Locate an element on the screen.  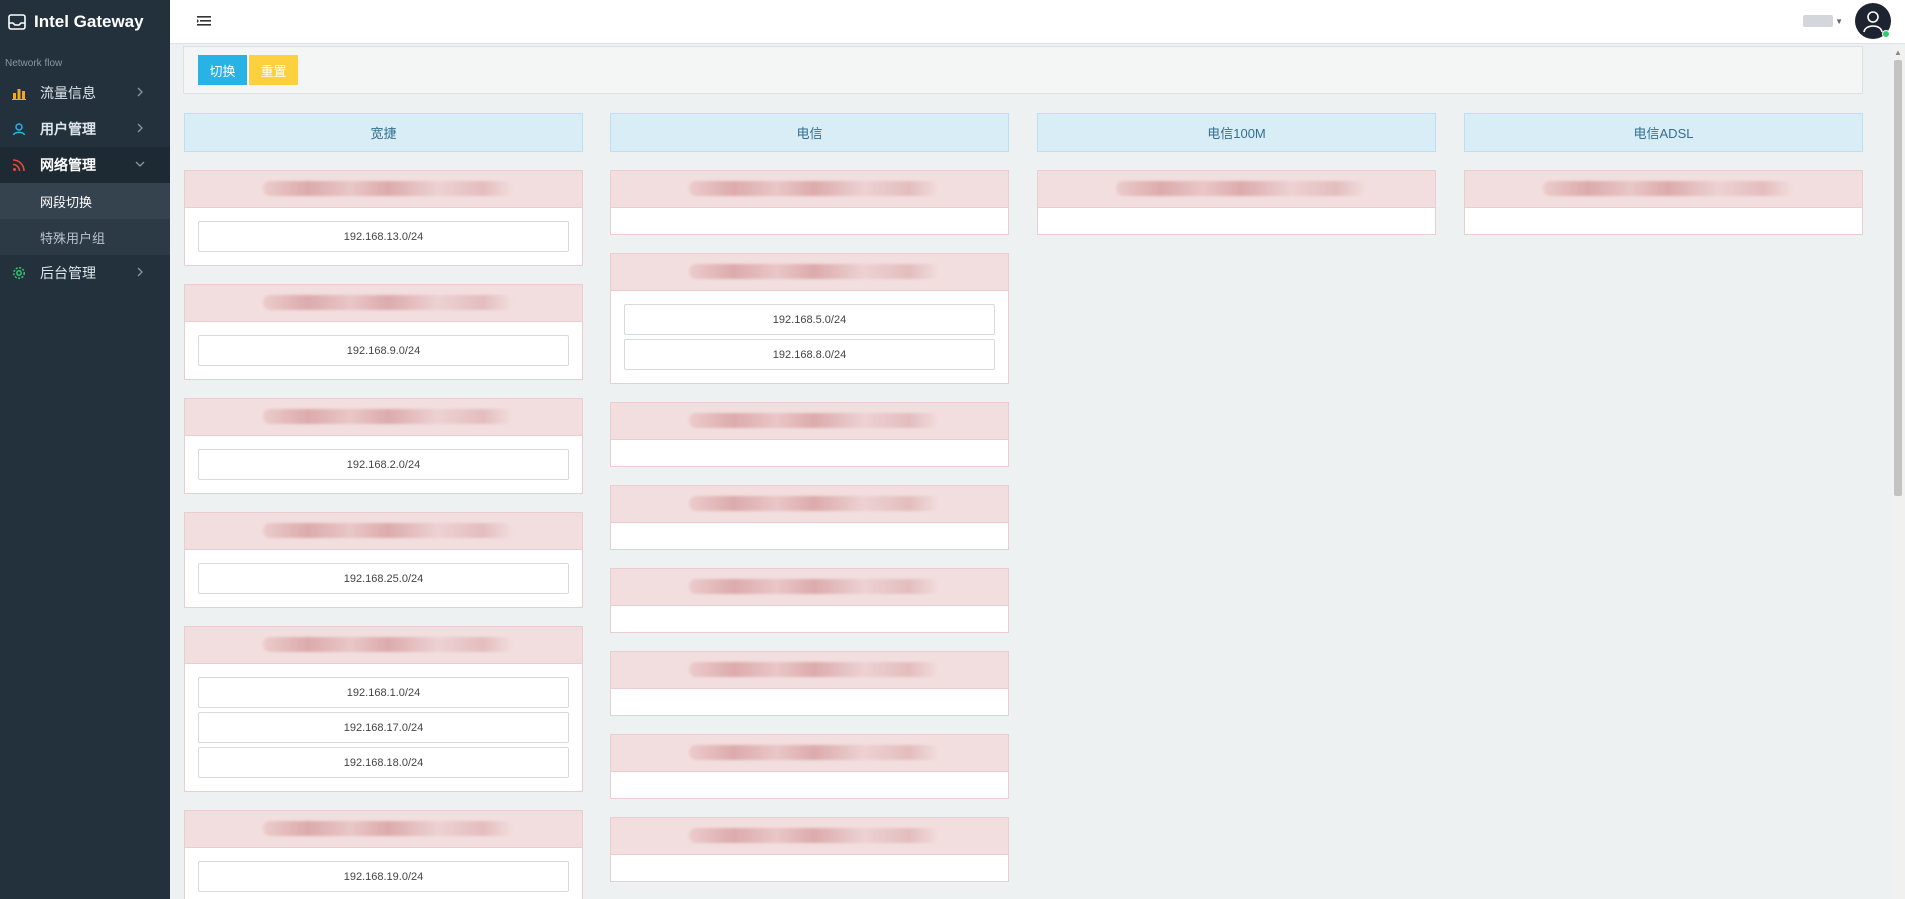
sidebar-item-label: 网络管理 is located at coordinates (68, 165).